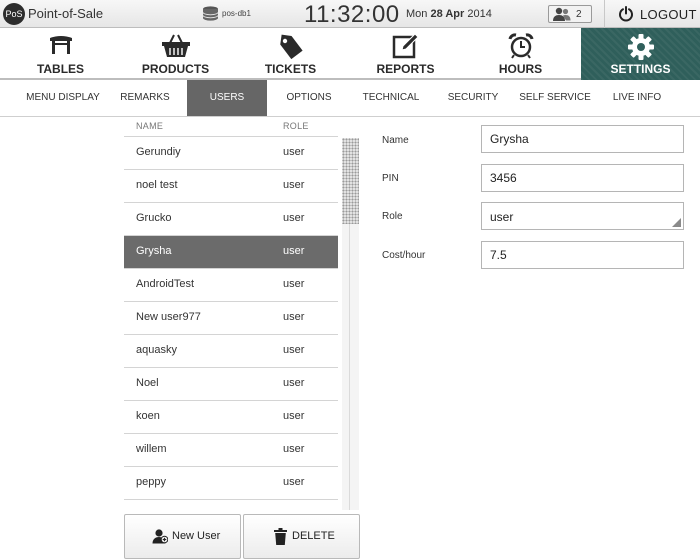 This screenshot has width=700, height=560. I want to click on edit-icon, so click(405, 46).